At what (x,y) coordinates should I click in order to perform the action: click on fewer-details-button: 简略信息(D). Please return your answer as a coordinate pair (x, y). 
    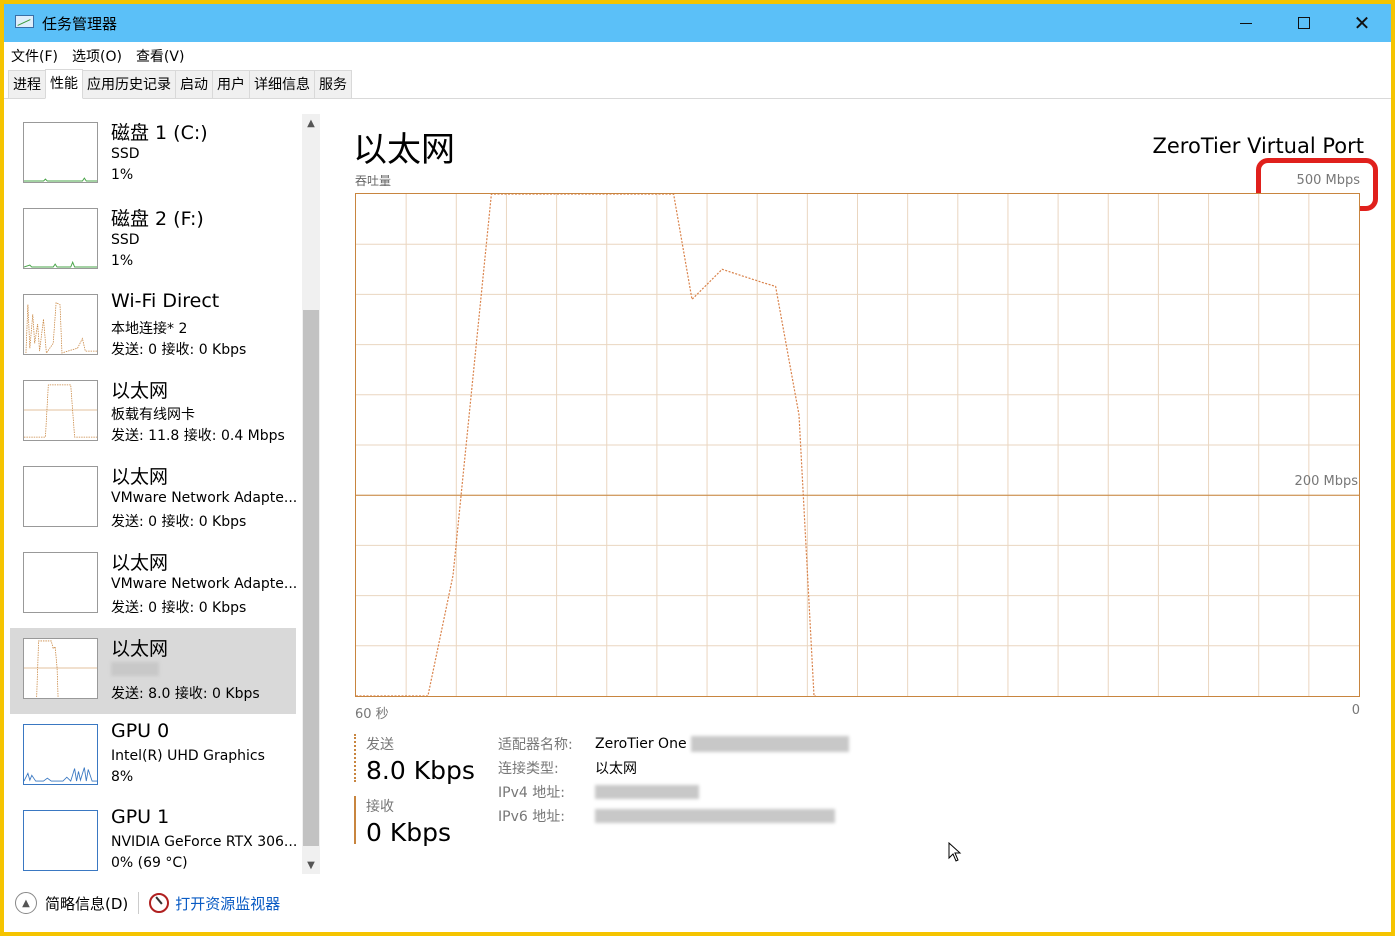
    Looking at the image, I should click on (86, 903).